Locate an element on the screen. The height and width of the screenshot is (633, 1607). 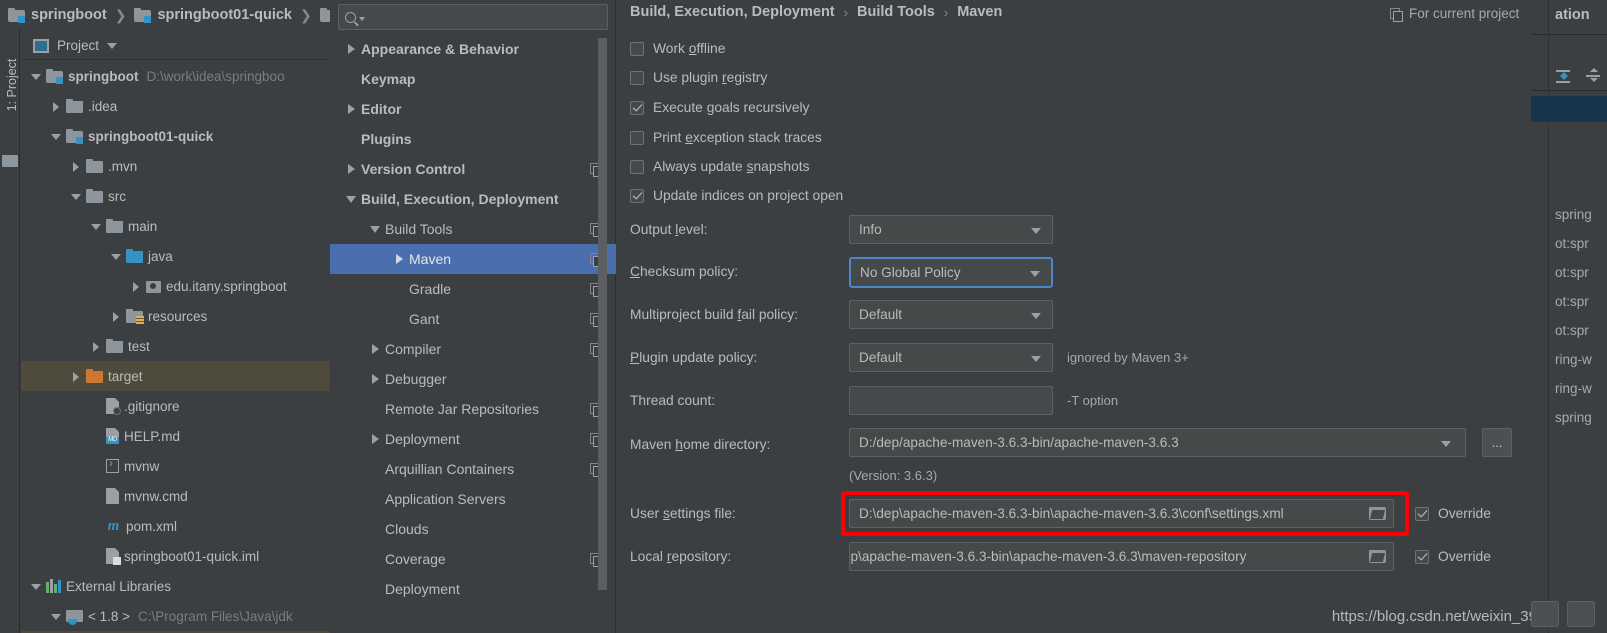
settings-tree-item-gant: Gant is located at coordinates (473, 319).